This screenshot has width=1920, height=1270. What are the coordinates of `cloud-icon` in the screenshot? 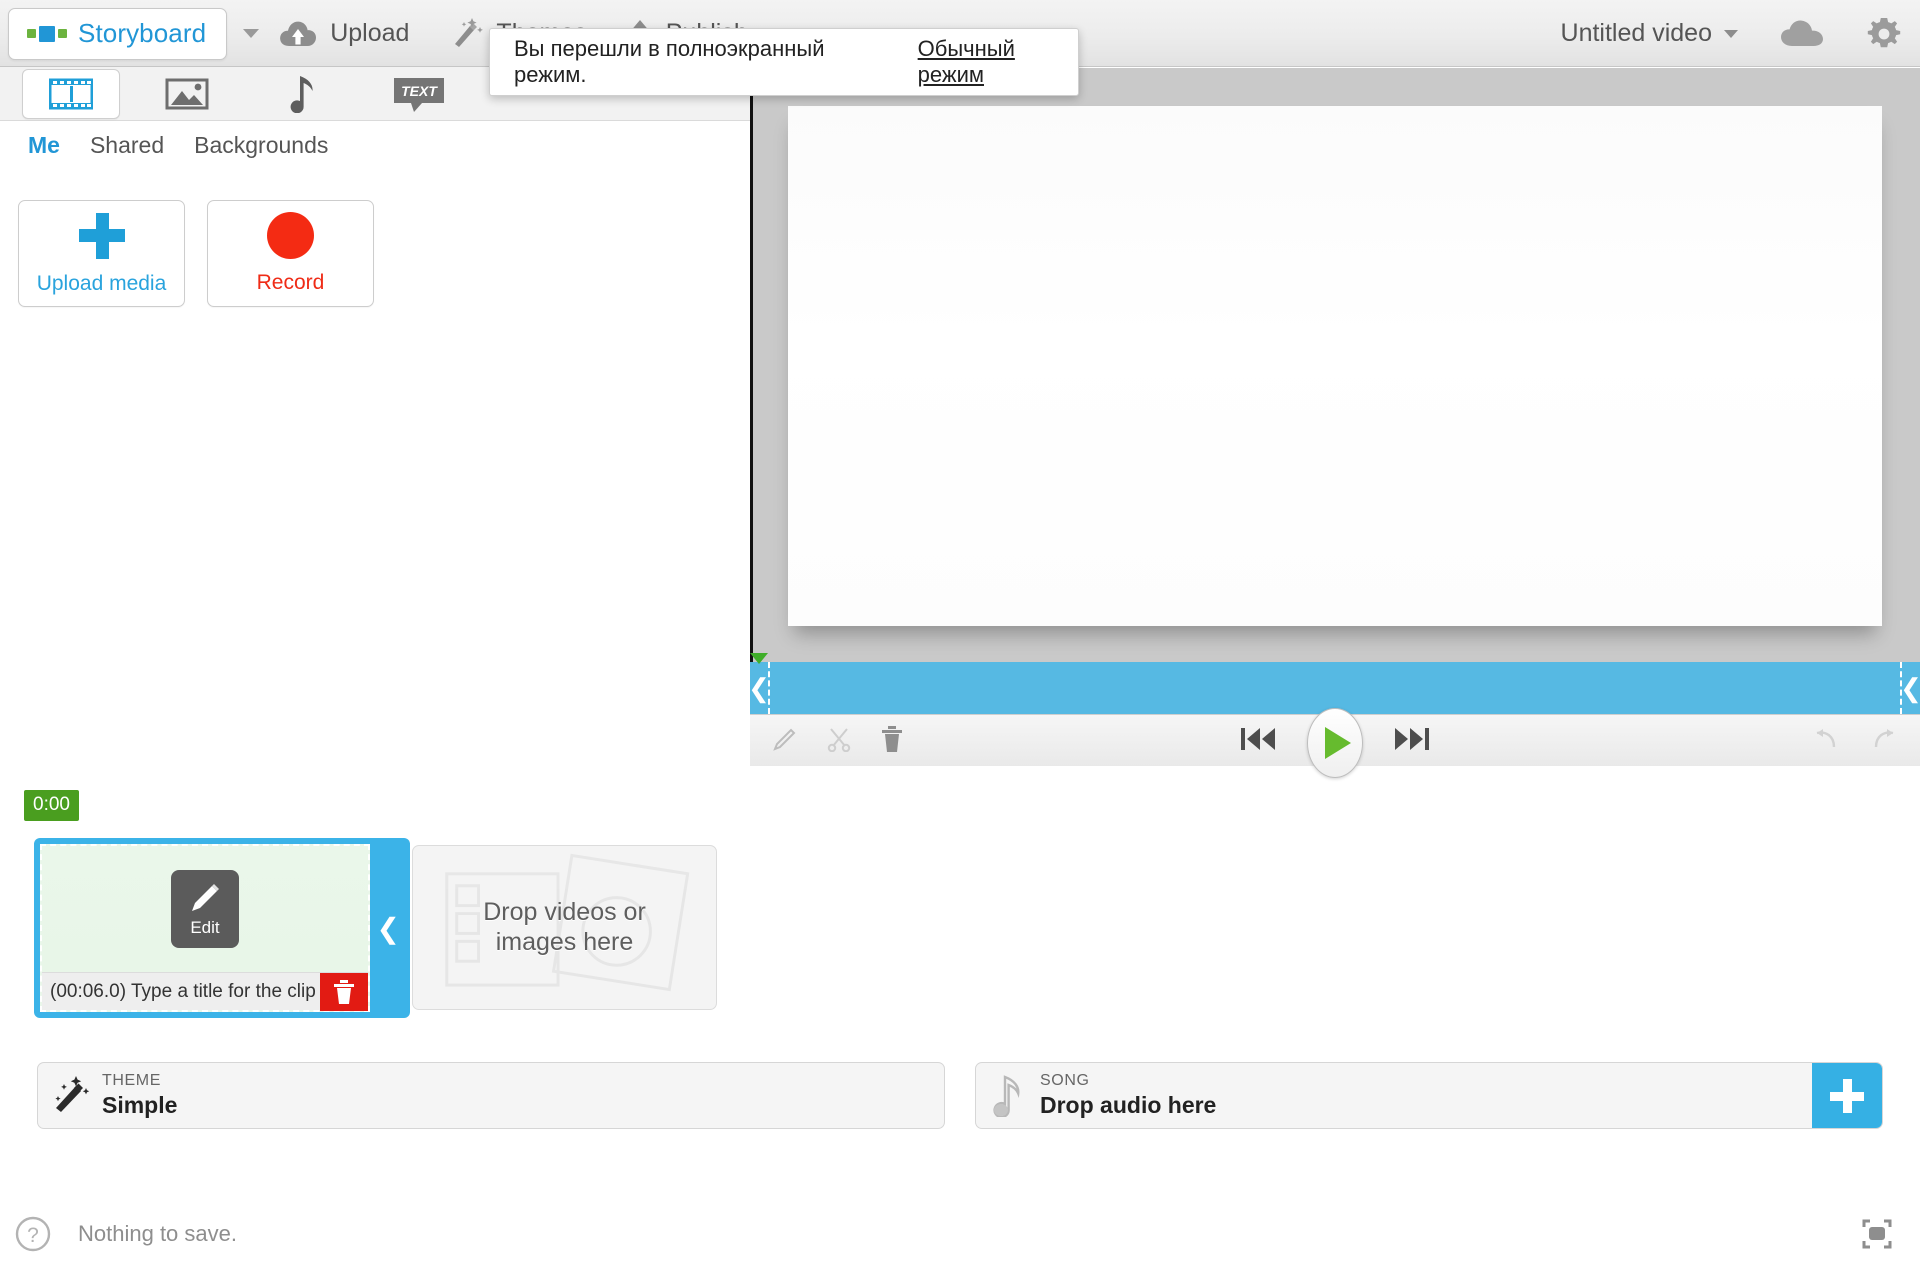 It's located at (1802, 33).